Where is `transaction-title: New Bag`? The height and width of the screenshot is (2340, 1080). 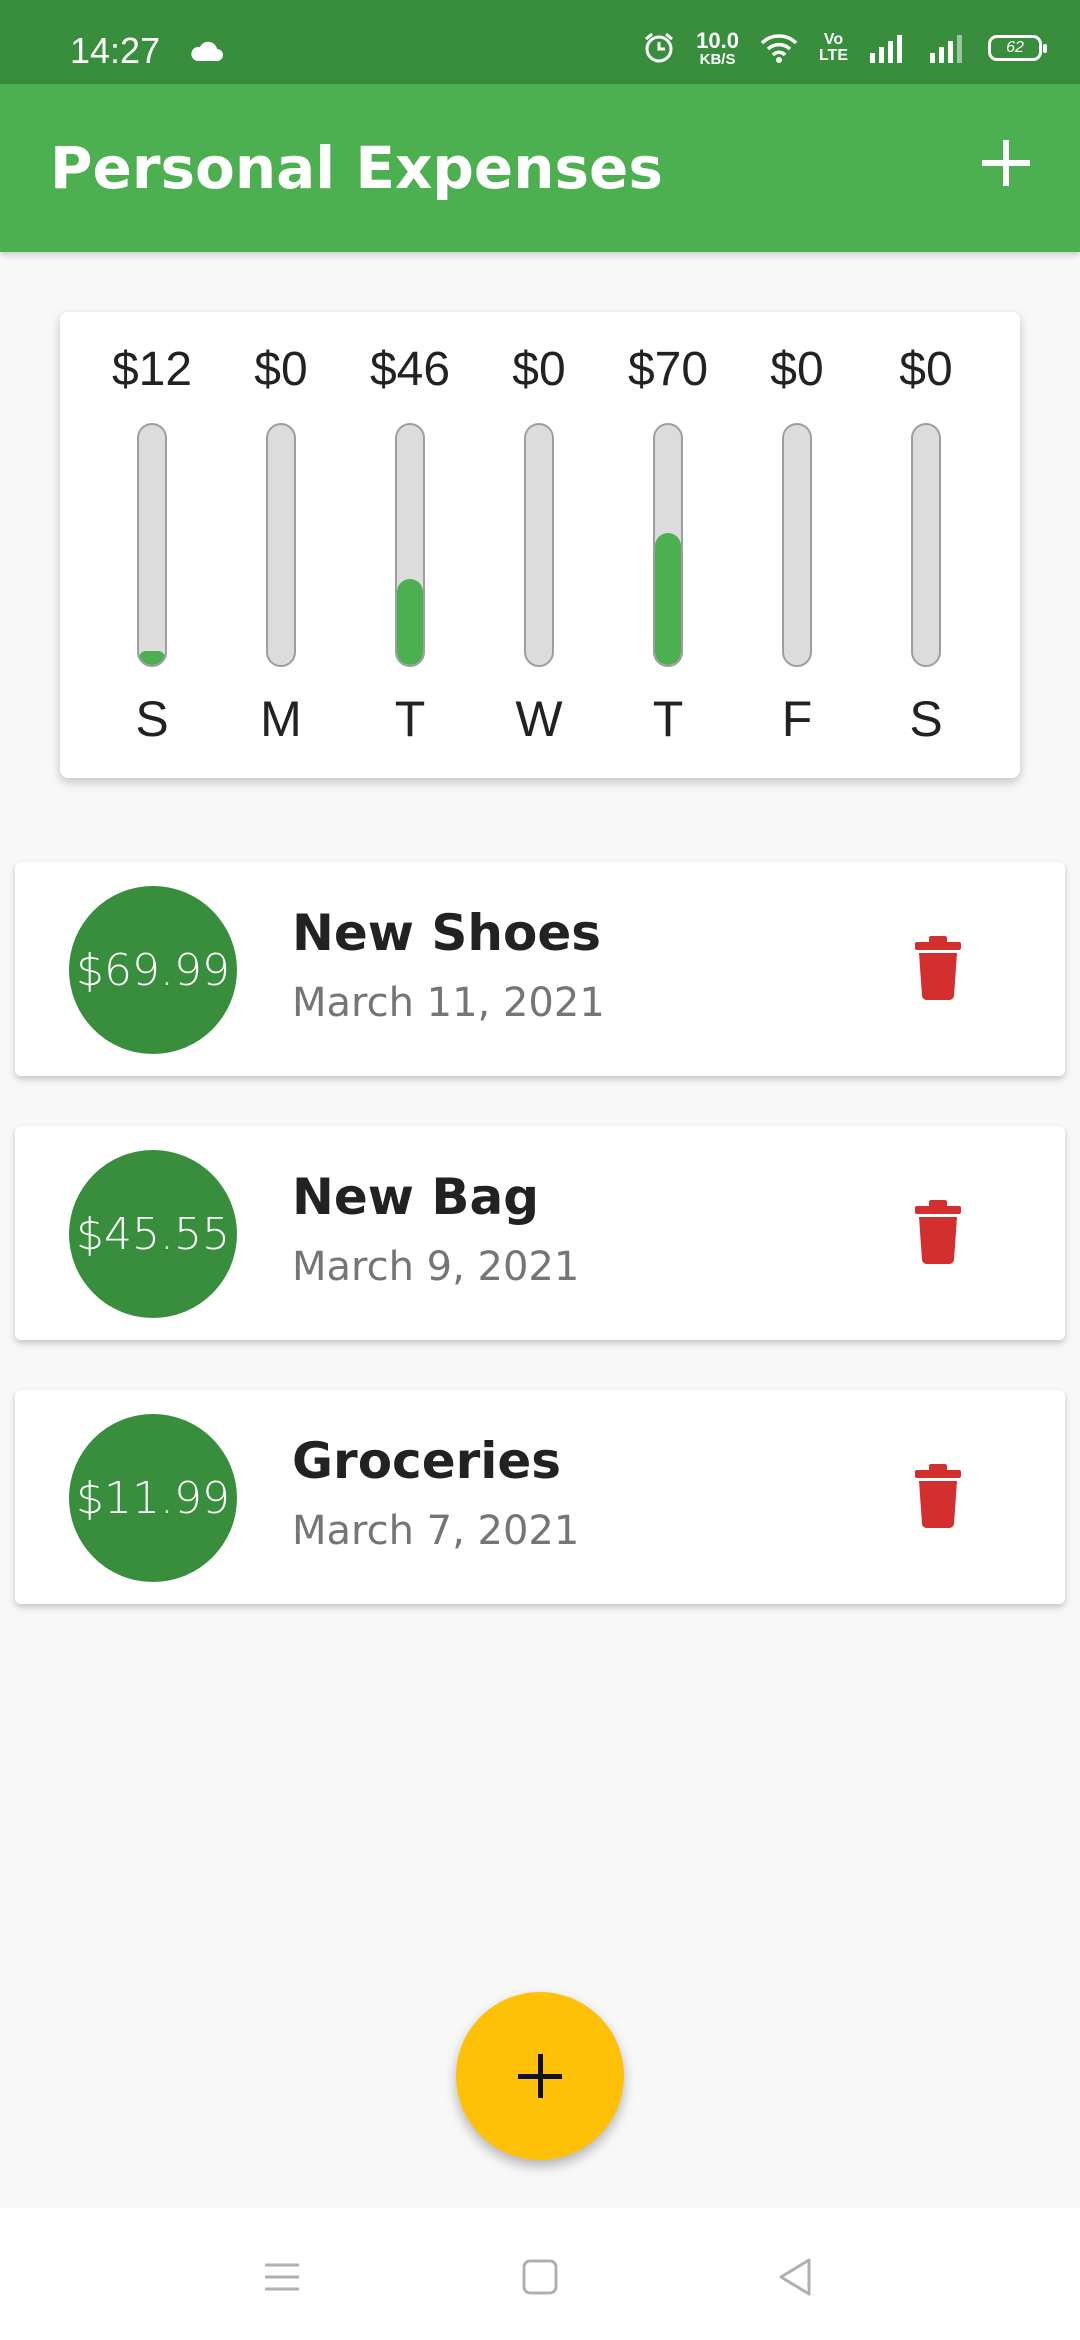
transaction-title: New Bag is located at coordinates (415, 1197).